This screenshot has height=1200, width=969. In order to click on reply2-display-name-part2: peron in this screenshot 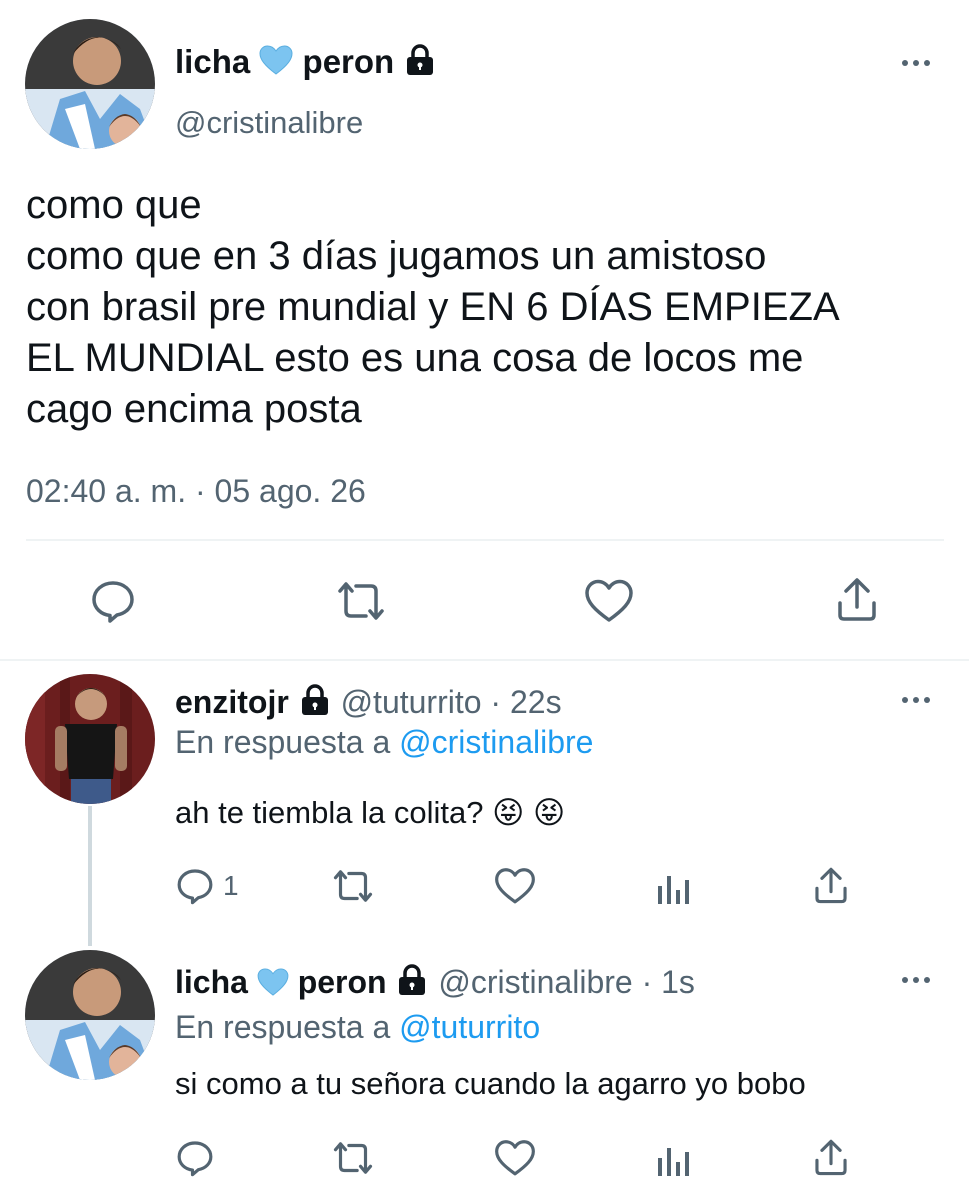, I will do `click(342, 982)`.